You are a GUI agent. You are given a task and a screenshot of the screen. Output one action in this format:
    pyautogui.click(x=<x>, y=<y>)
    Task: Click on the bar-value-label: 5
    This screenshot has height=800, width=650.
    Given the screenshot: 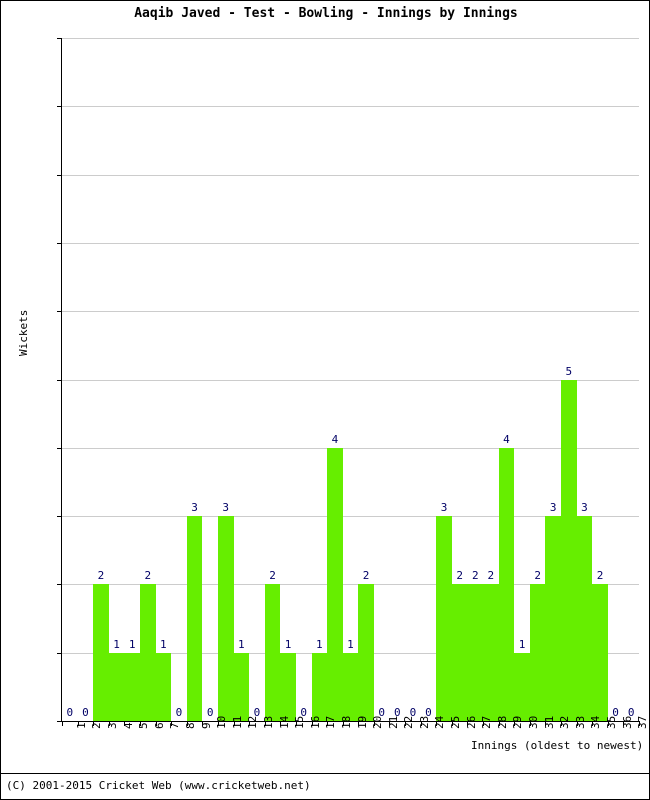 What is the action you would take?
    pyautogui.click(x=569, y=371)
    